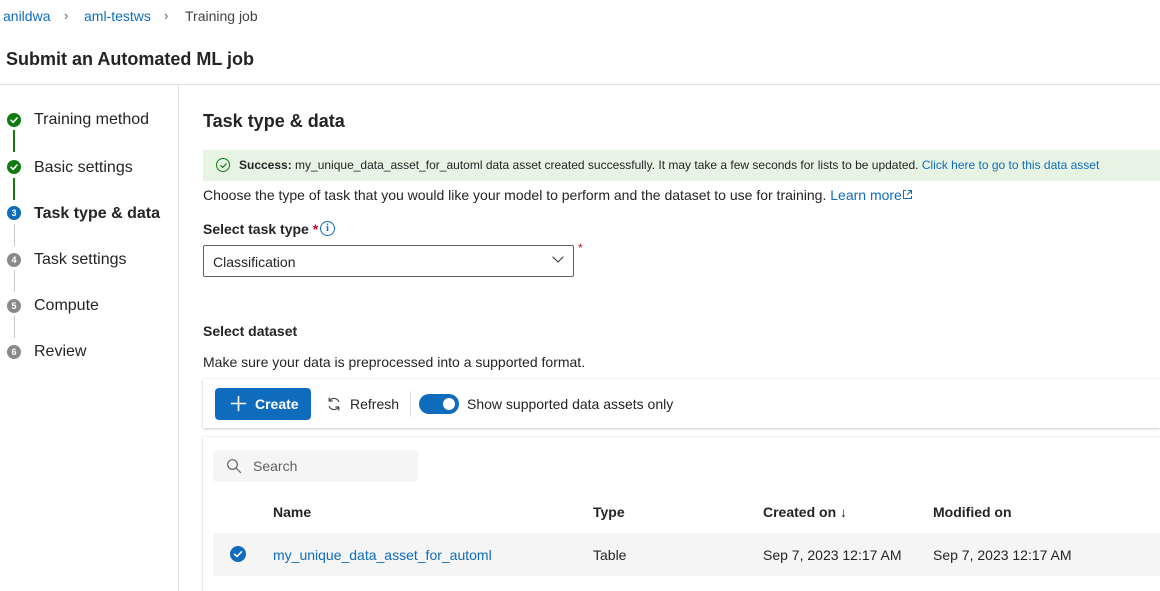  What do you see at coordinates (14, 213) in the screenshot?
I see `step-number-3-icon: 3` at bounding box center [14, 213].